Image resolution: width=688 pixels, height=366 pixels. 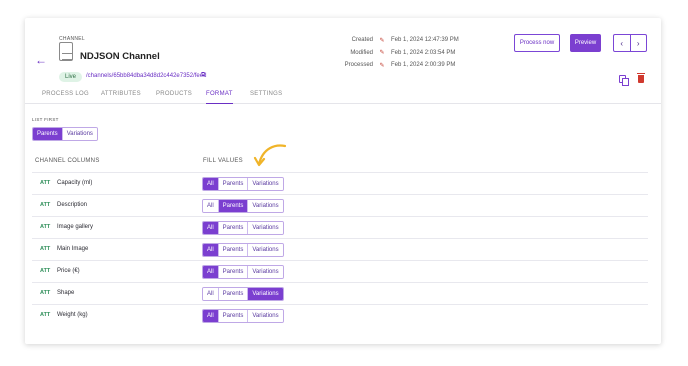 I want to click on feed-link: /channels/65bb84dba34d8d2c442e7352/feed, so click(x=146, y=76).